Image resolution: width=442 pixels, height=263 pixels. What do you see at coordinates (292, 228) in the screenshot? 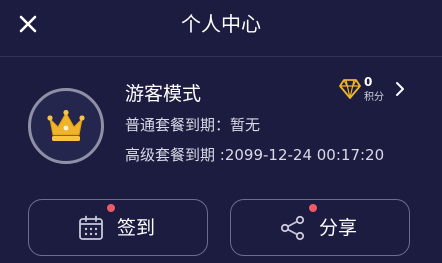
I see `share-icon` at bounding box center [292, 228].